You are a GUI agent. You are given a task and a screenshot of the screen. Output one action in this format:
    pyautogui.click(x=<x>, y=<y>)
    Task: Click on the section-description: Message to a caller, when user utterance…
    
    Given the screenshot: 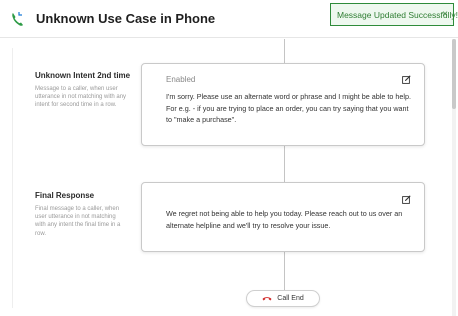 What is the action you would take?
    pyautogui.click(x=81, y=97)
    